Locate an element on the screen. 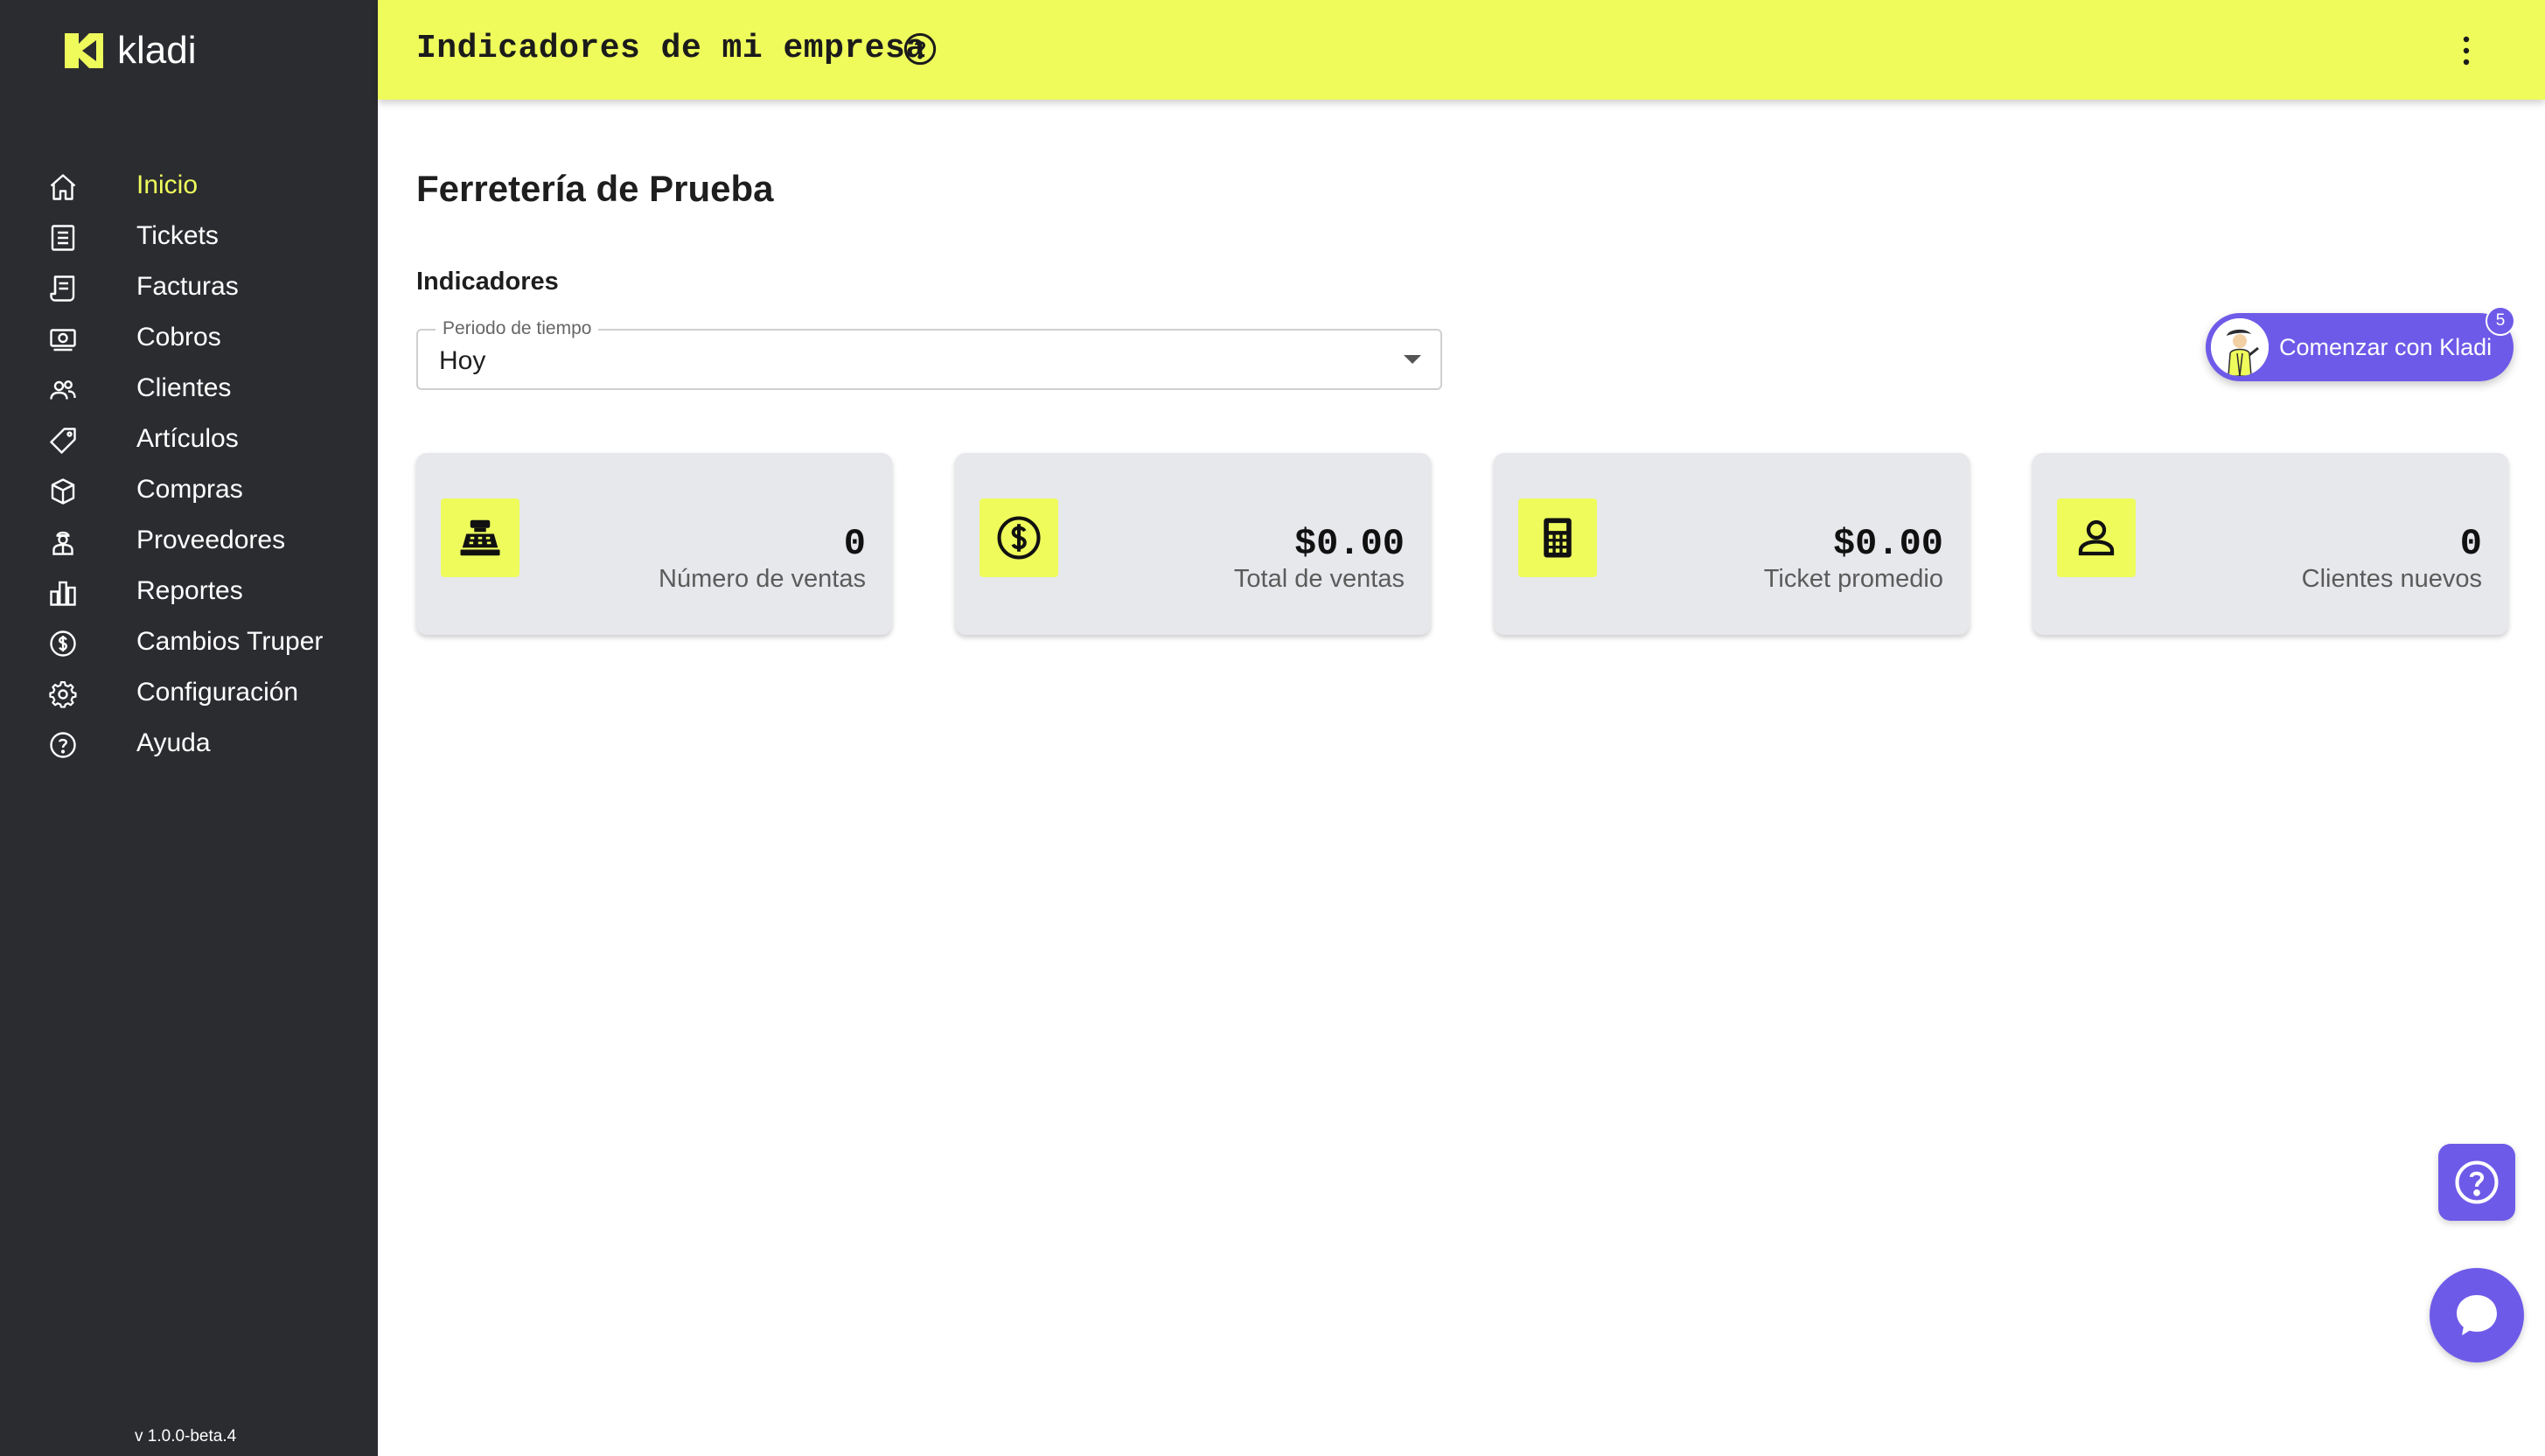 The height and width of the screenshot is (1456, 2545). kpi-card-sales-total: $0.00 Total de ventas is located at coordinates (1193, 544).